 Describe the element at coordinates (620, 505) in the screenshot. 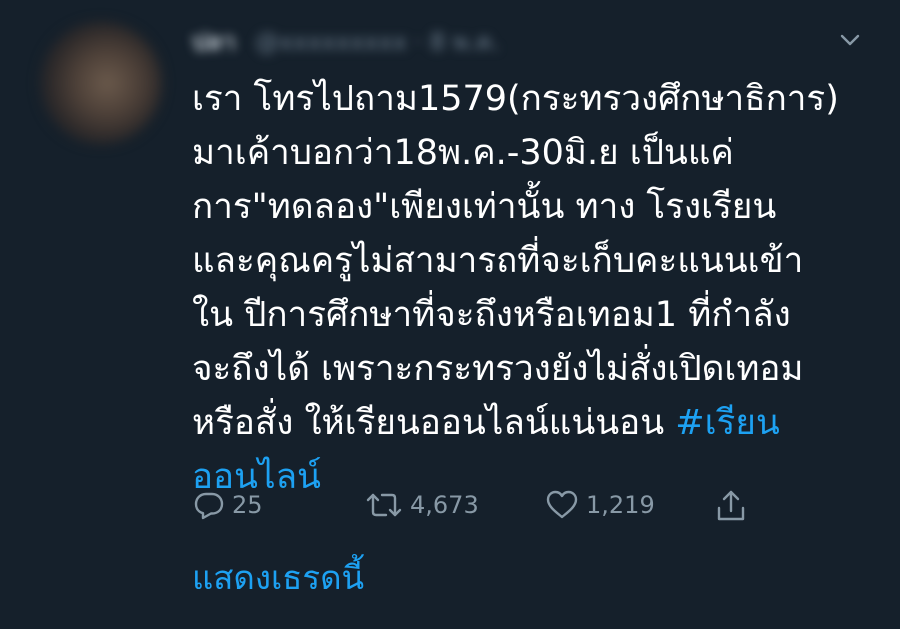

I see `like-count: 1,219` at that location.